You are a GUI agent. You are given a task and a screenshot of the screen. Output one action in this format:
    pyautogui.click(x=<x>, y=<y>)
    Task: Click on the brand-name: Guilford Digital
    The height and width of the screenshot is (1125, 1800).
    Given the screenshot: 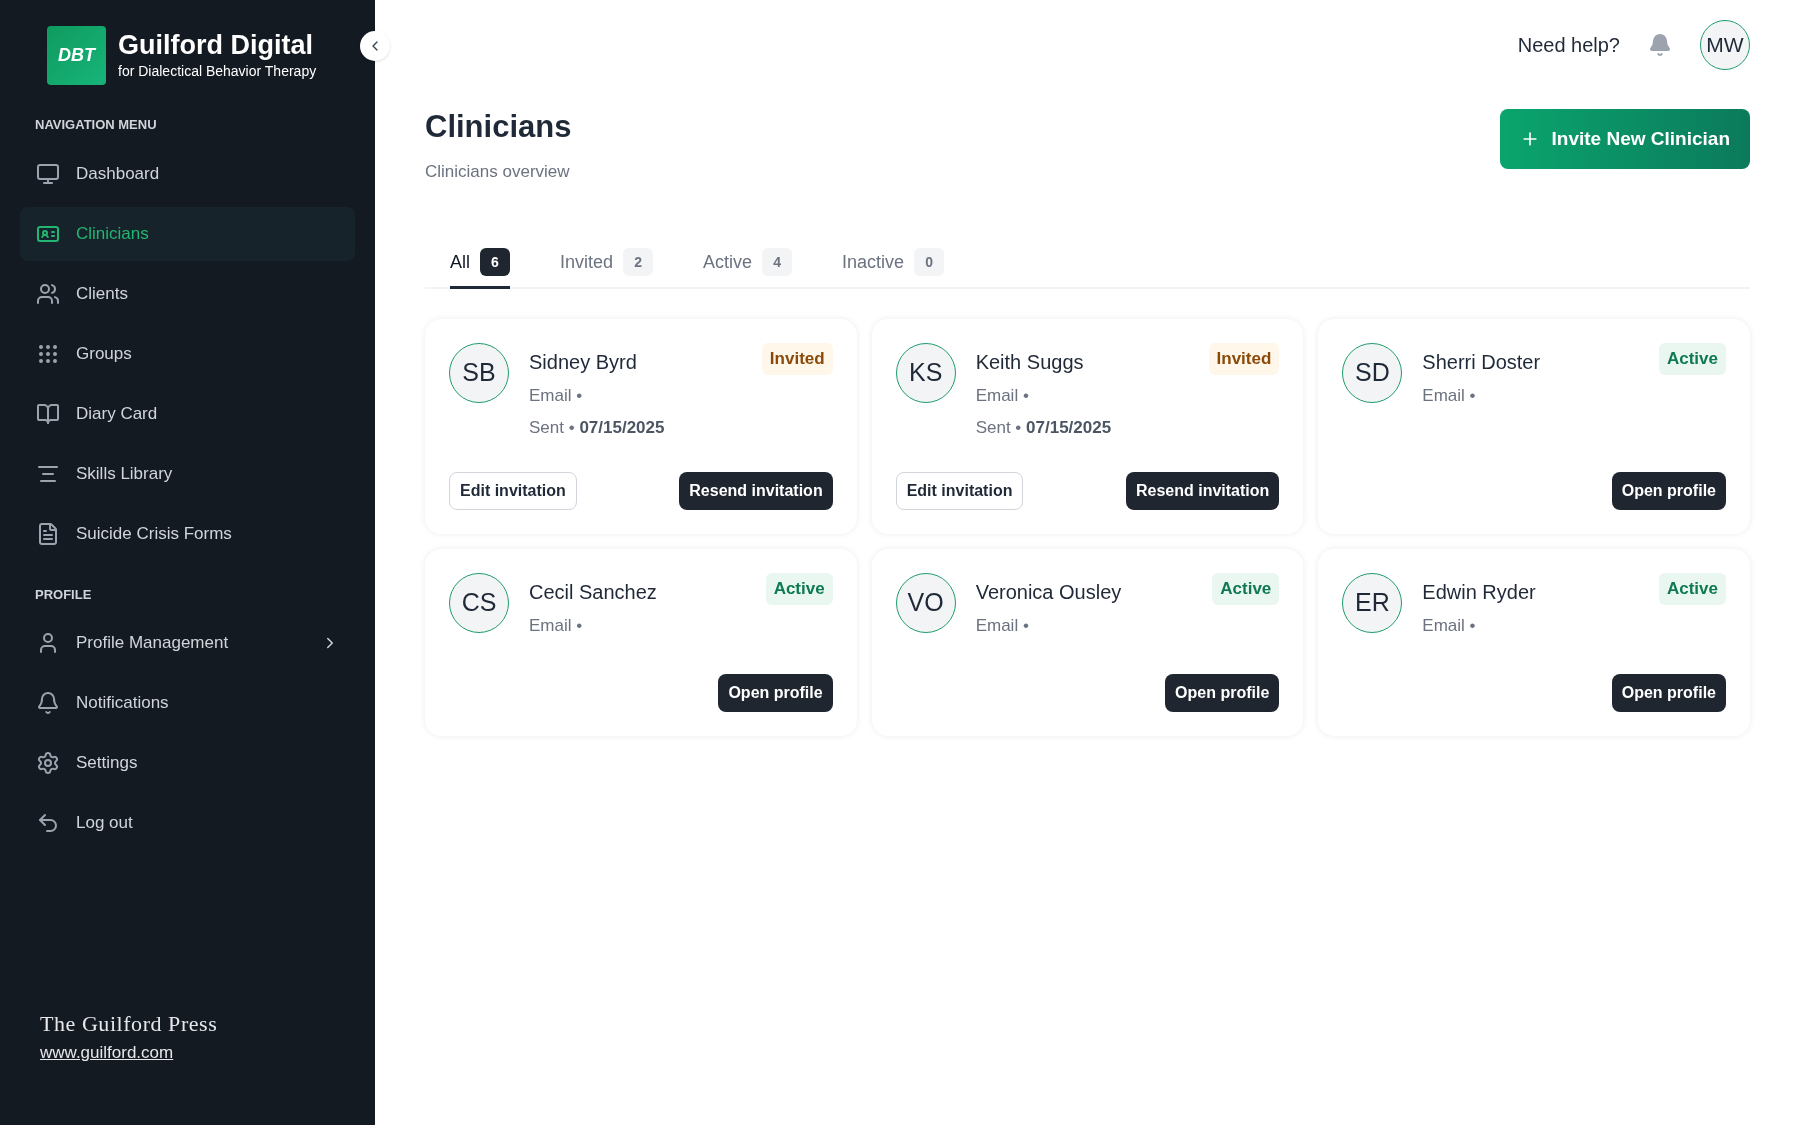 What is the action you would take?
    pyautogui.click(x=216, y=45)
    